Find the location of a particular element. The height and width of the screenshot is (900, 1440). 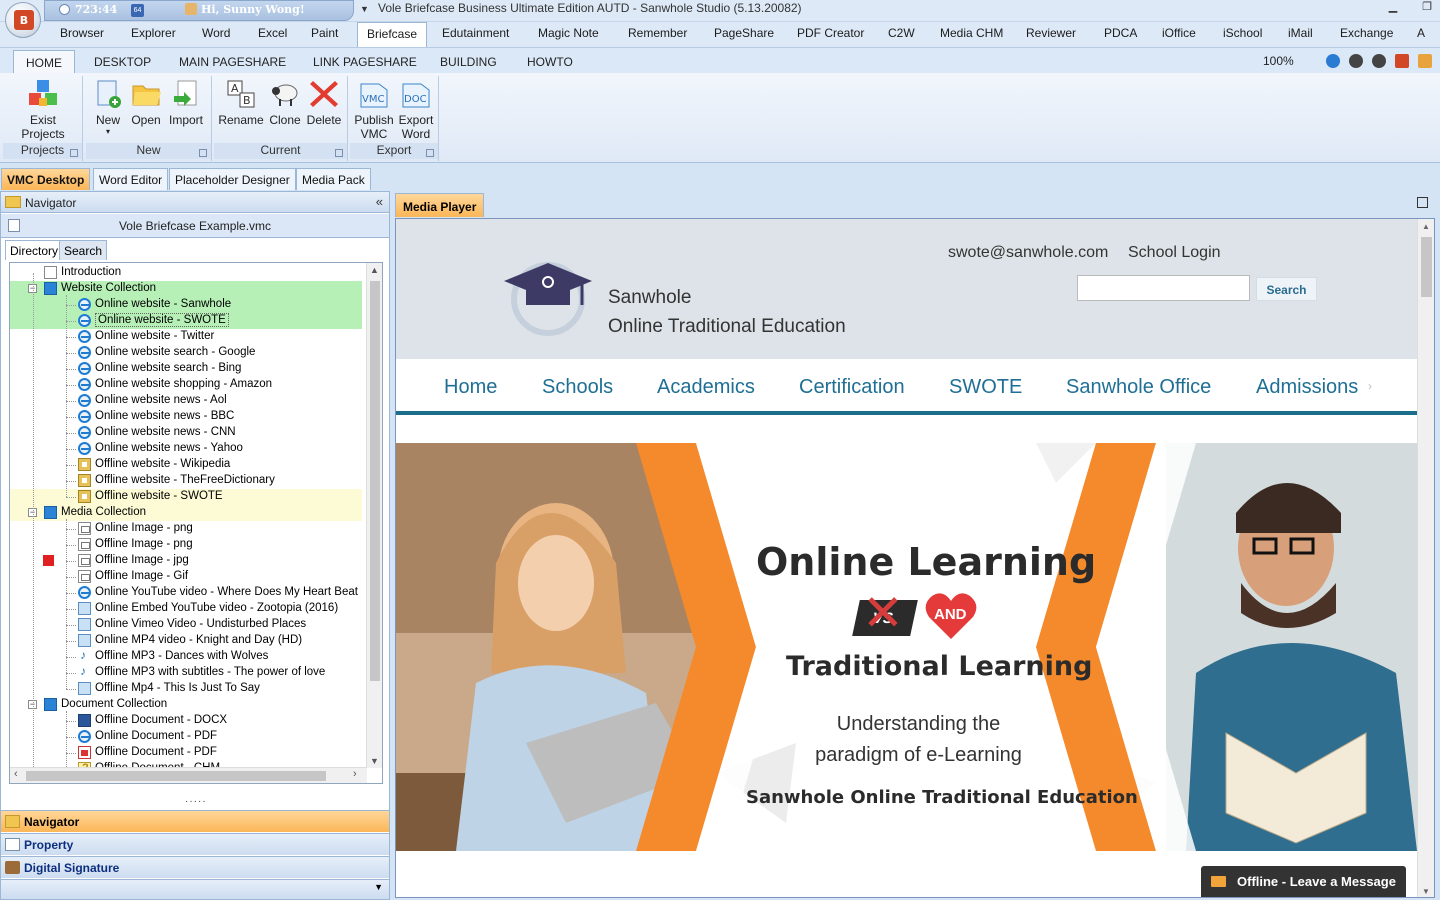

rename-button: AB Rename is located at coordinates (241, 102).